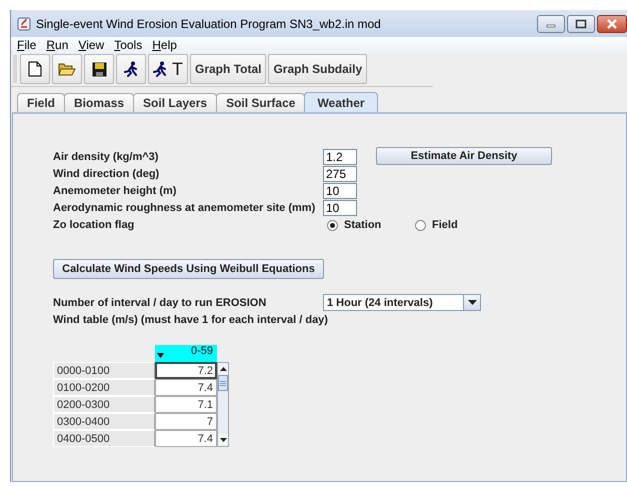  What do you see at coordinates (464, 155) in the screenshot?
I see `estimate-air-density-button: Estimate Air Density` at bounding box center [464, 155].